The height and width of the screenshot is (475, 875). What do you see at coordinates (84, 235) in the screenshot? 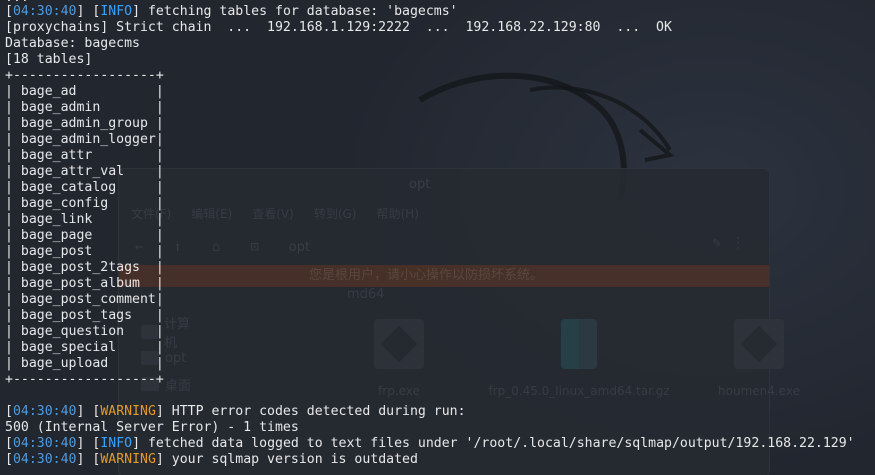
I see `table-row: | bage_page |` at bounding box center [84, 235].